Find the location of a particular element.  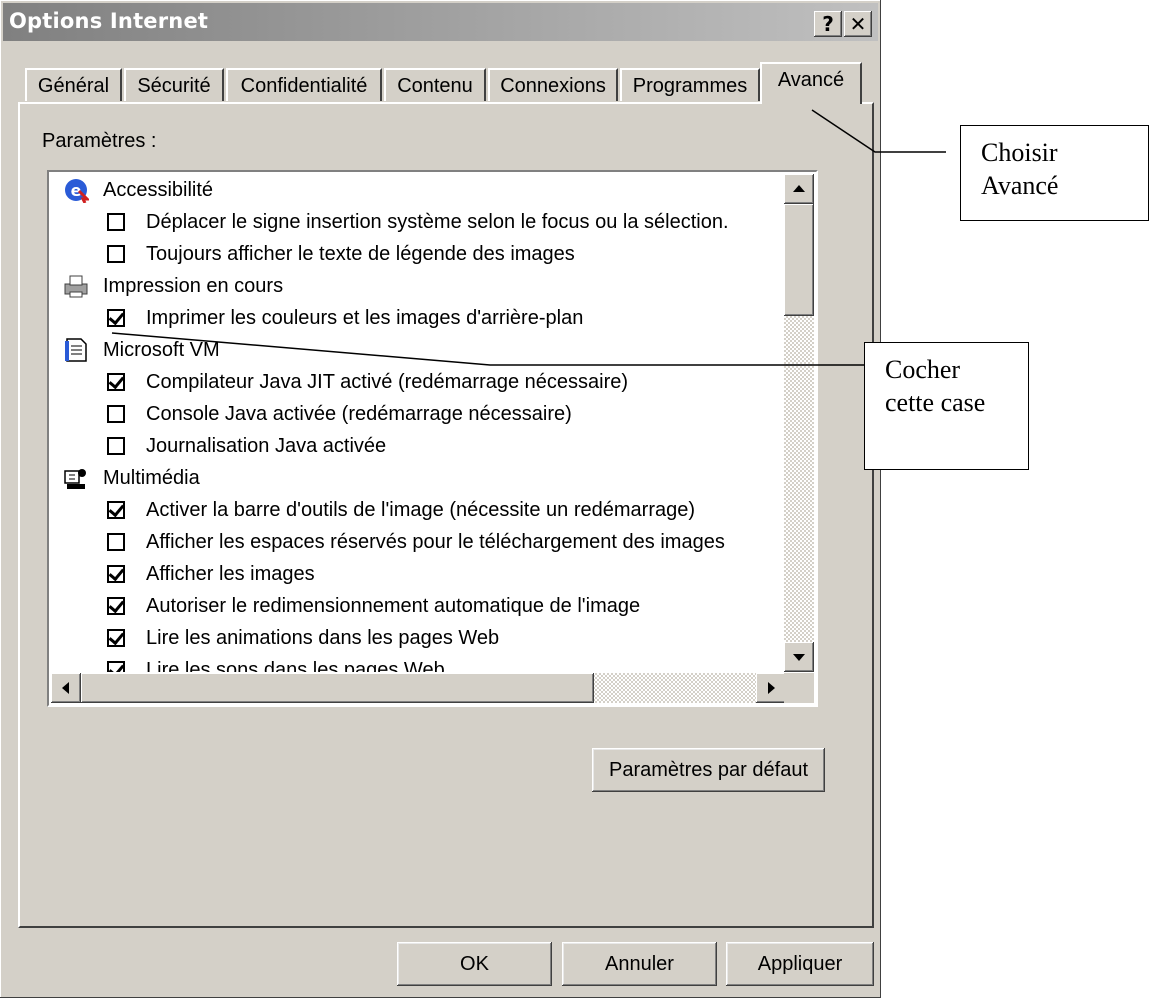

title-bar: Options Internet ? ✕ is located at coordinates (440, 22).